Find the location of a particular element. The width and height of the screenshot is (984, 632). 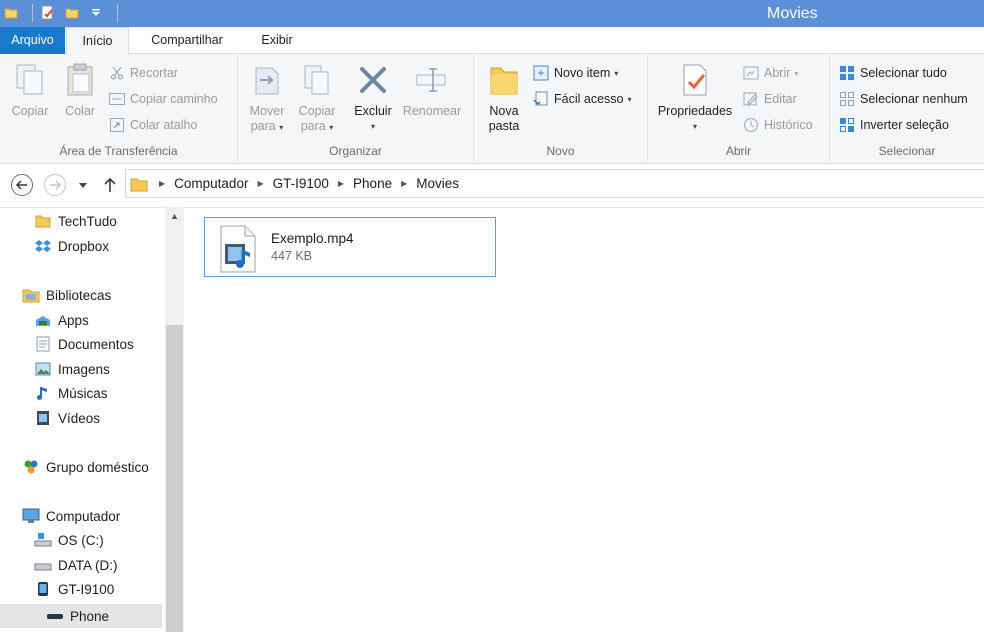

nav-item-videos: Vídeos is located at coordinates (67, 418).